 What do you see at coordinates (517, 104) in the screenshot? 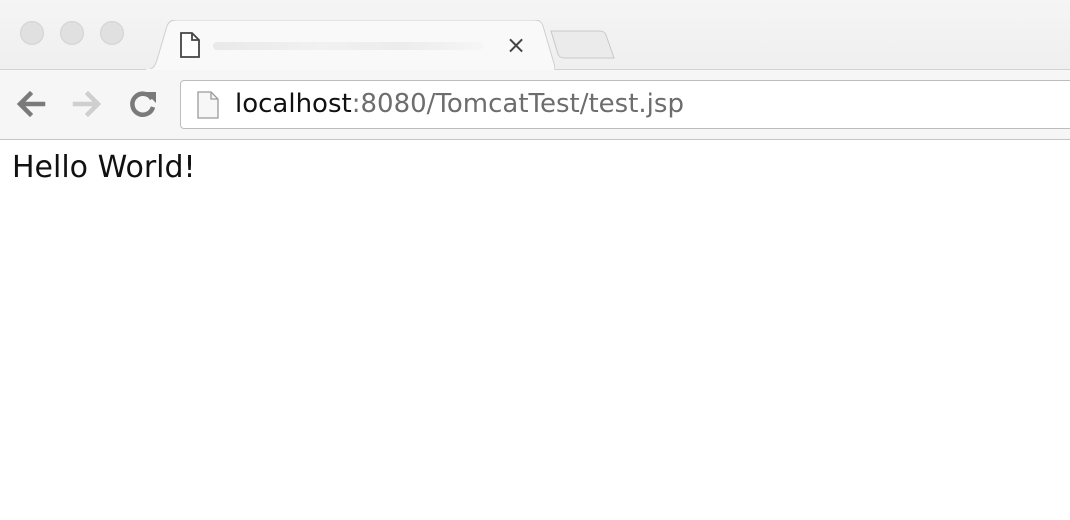
I see `url-path: :8080/TomcatTest/test.jsp` at bounding box center [517, 104].